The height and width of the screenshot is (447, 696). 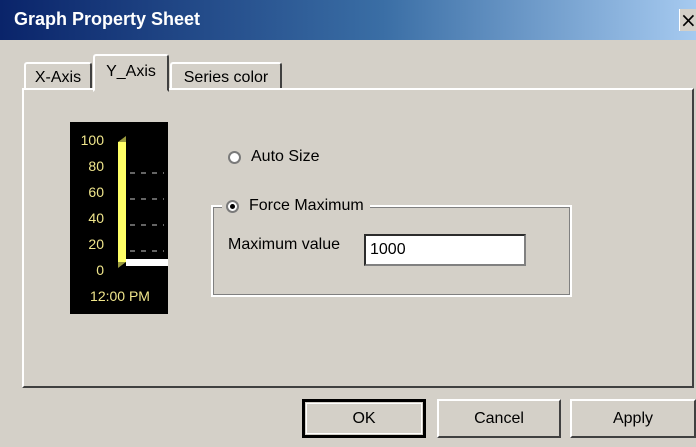 What do you see at coordinates (93, 140) in the screenshot?
I see `preview-tick-label: 100` at bounding box center [93, 140].